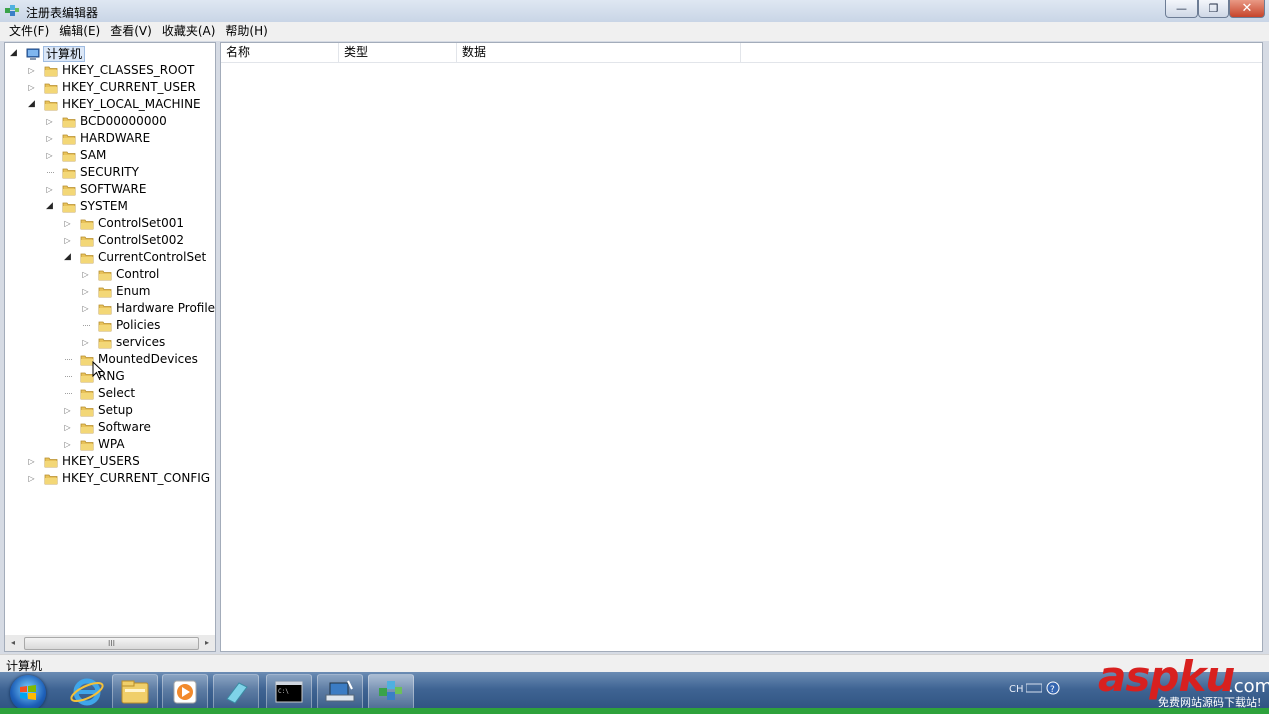  I want to click on tree-node: ▷ ControlSet001, so click(110, 223).